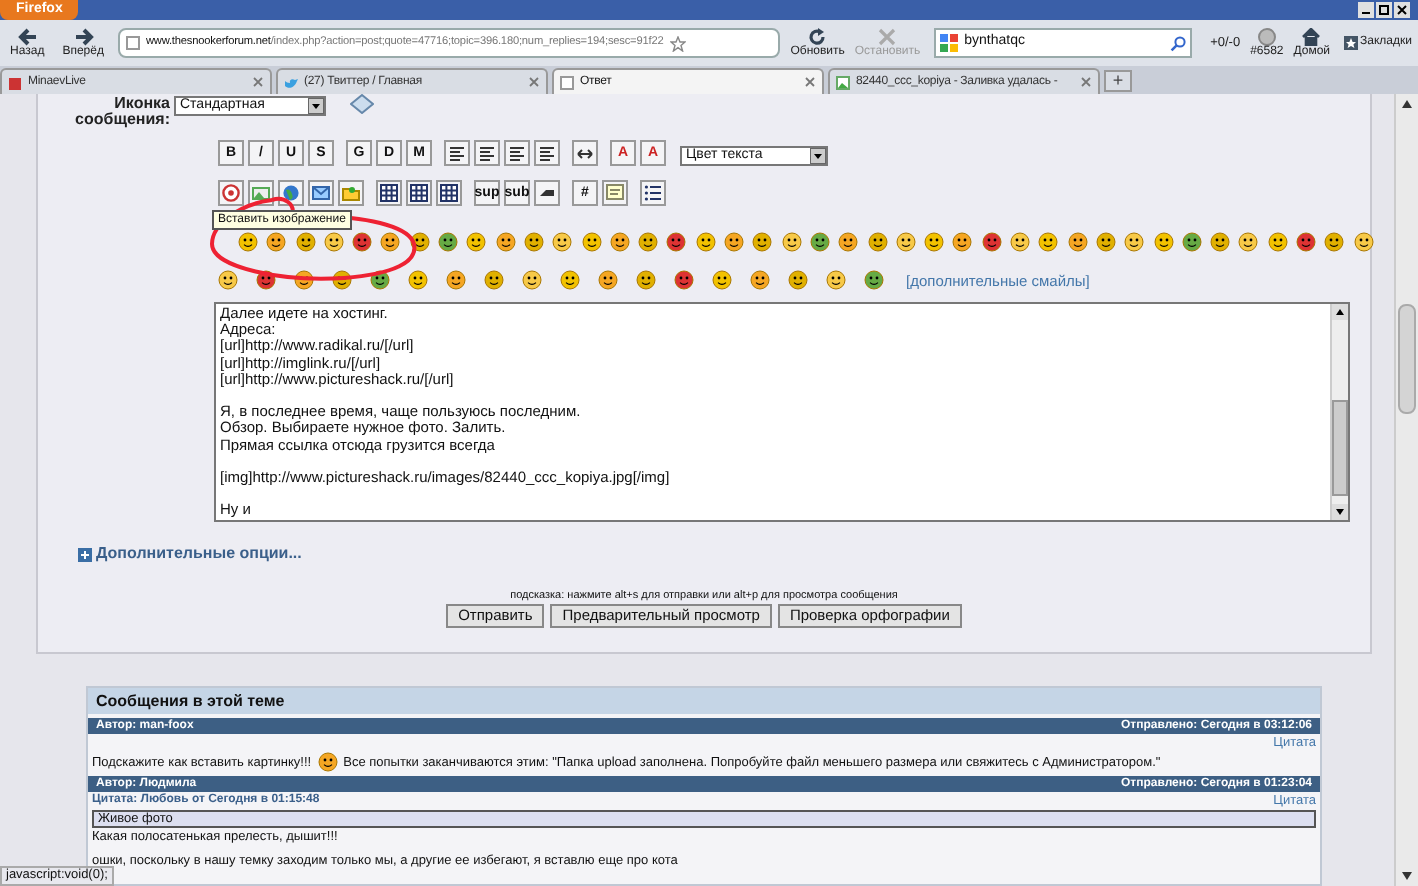  Describe the element at coordinates (83, 36) in the screenshot. I see `forward-arrow-icon` at that location.